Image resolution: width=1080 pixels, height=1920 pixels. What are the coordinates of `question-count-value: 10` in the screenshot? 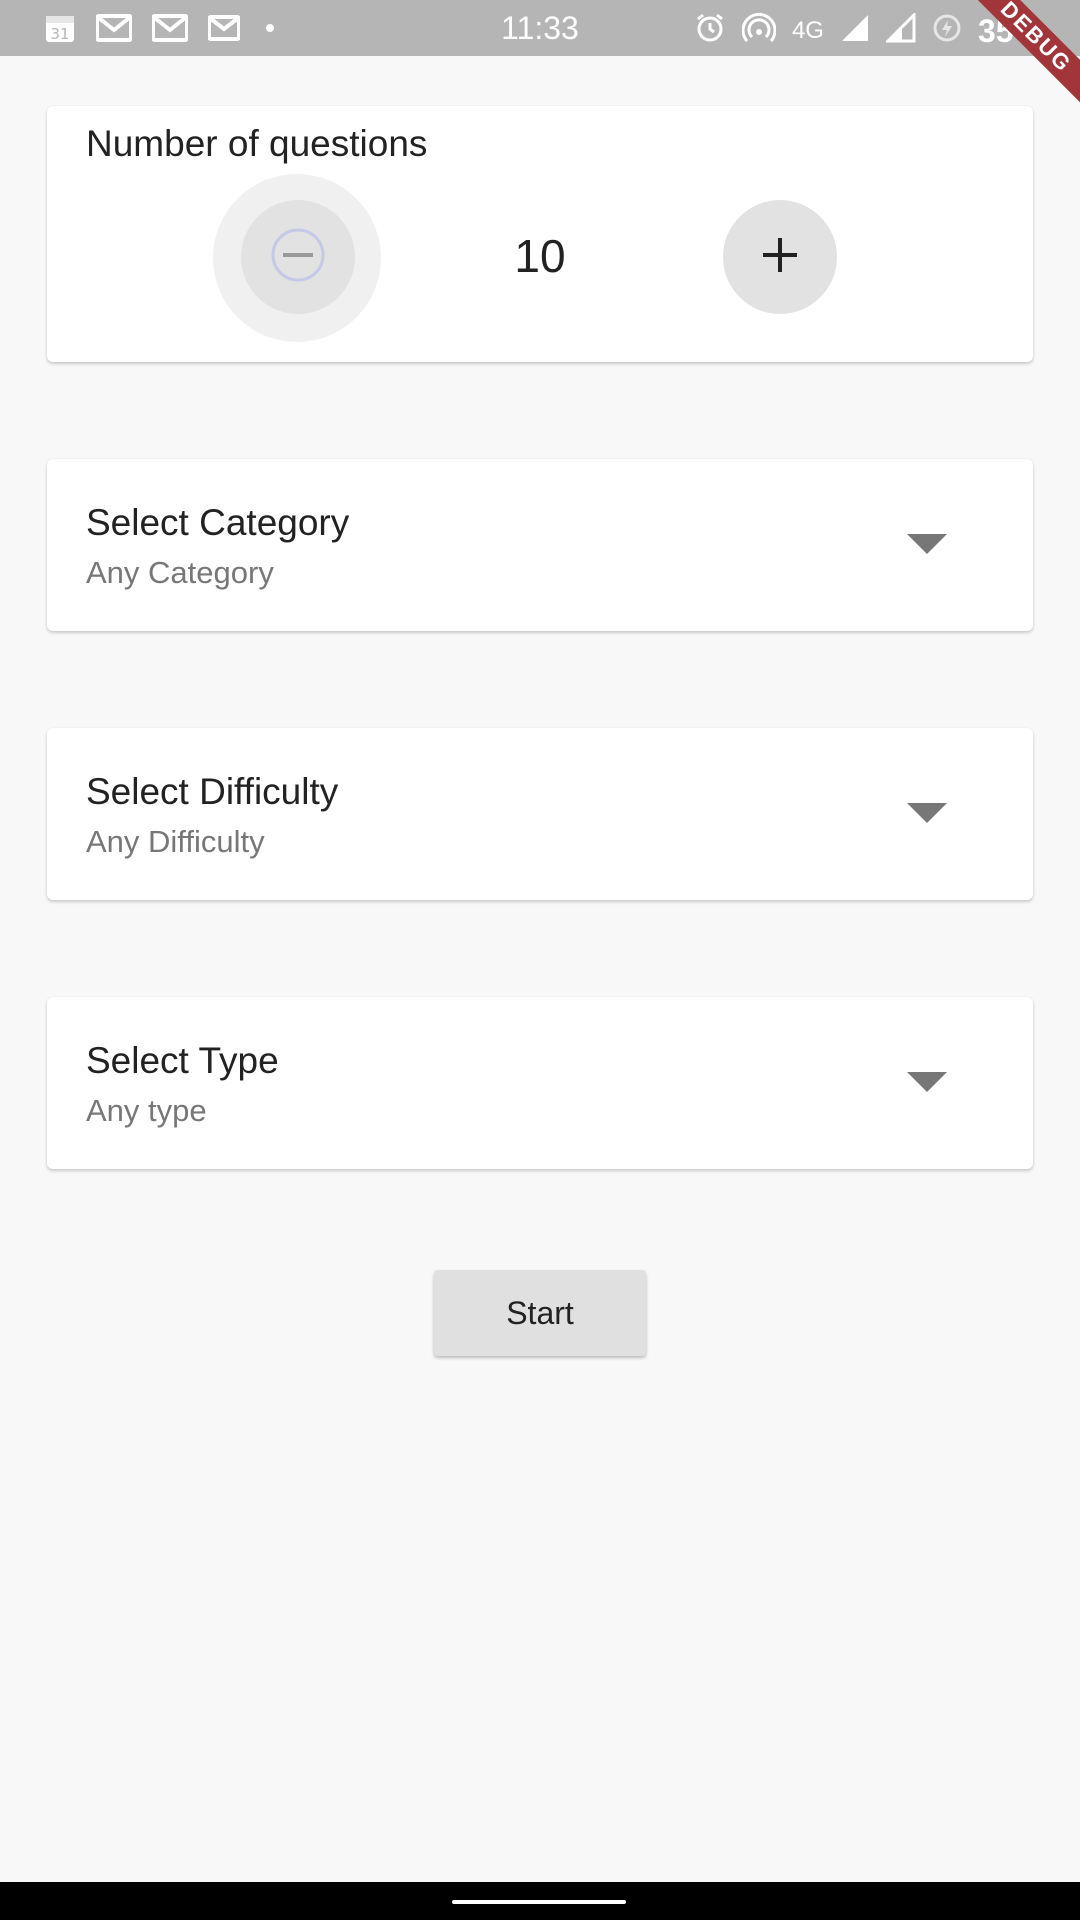 It's located at (540, 256).